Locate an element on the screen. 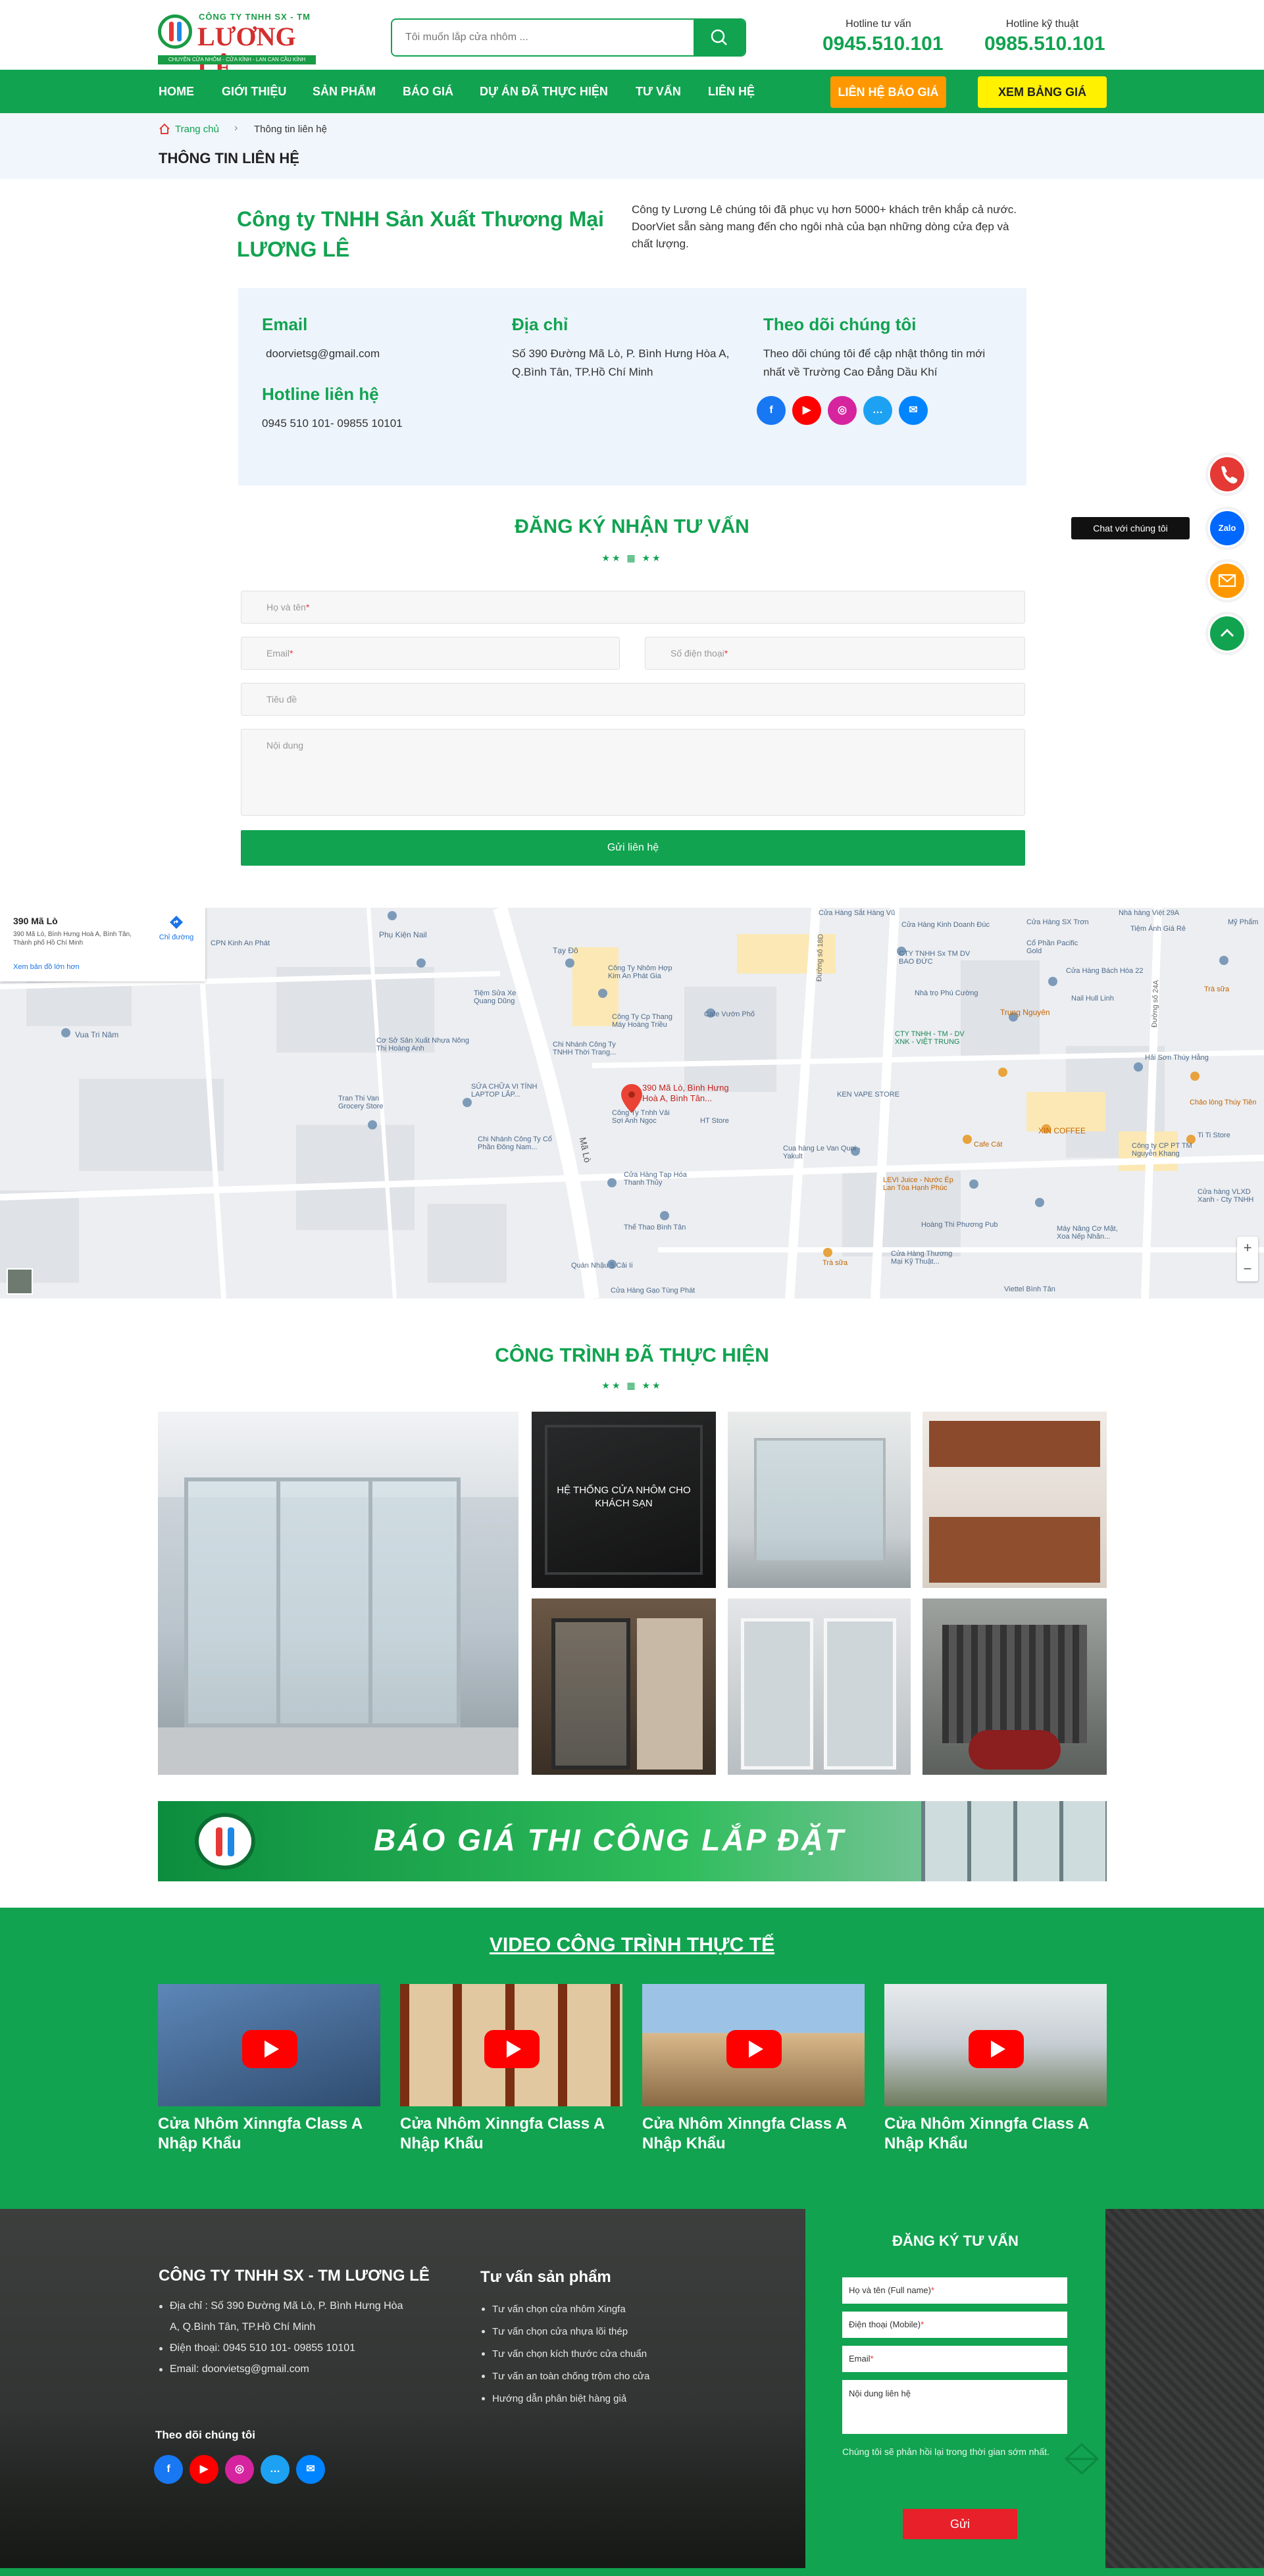  footer-submit-button: Gửi is located at coordinates (960, 2524).